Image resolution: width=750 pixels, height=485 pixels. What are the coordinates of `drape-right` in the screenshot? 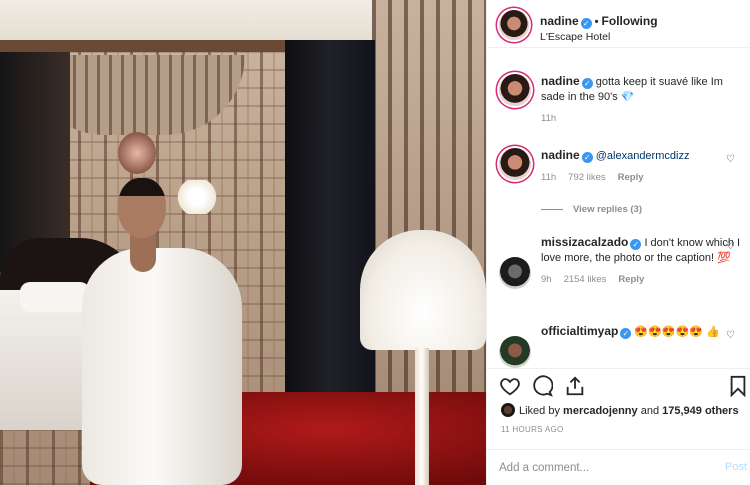 It's located at (330, 230).